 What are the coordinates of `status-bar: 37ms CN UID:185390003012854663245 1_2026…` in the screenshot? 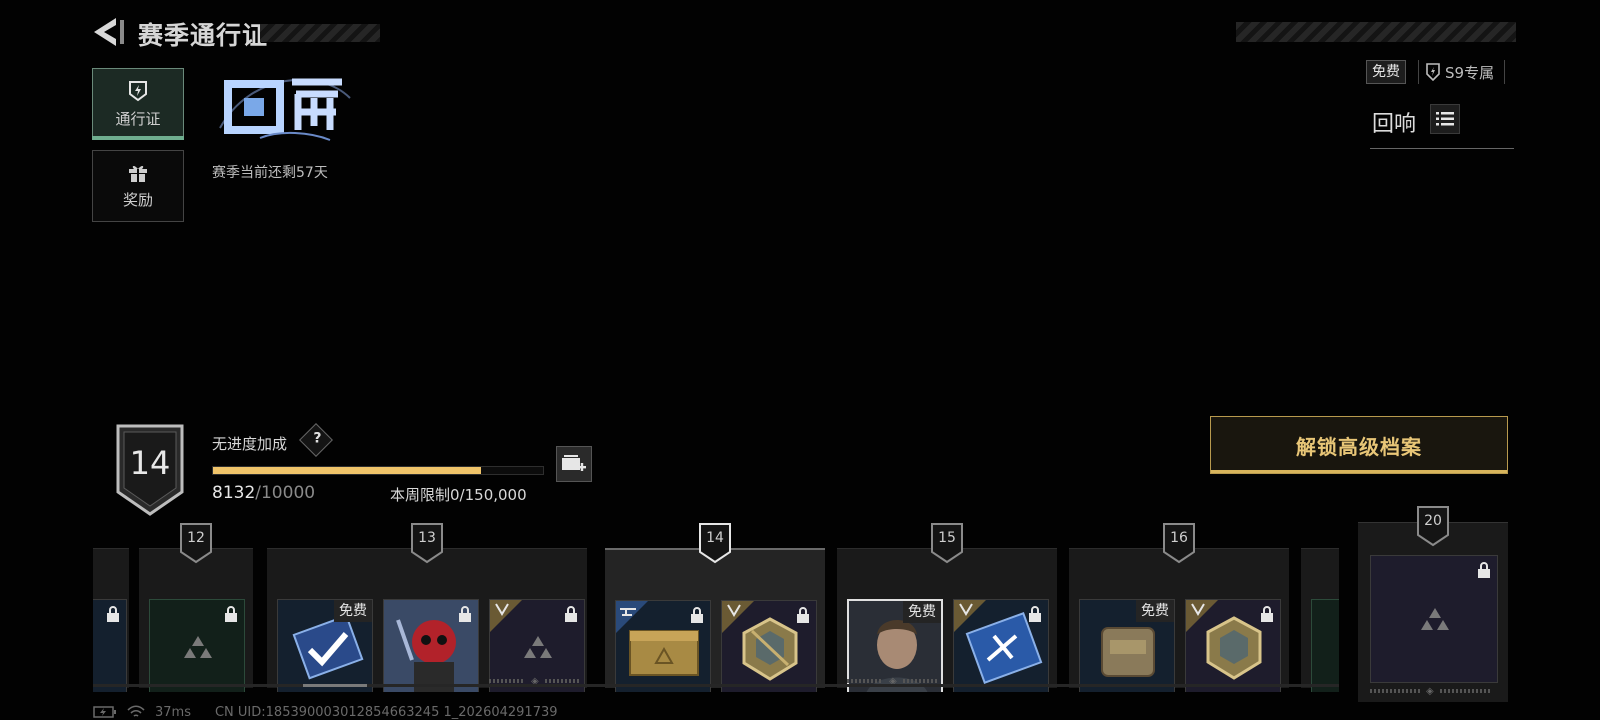 It's located at (325, 712).